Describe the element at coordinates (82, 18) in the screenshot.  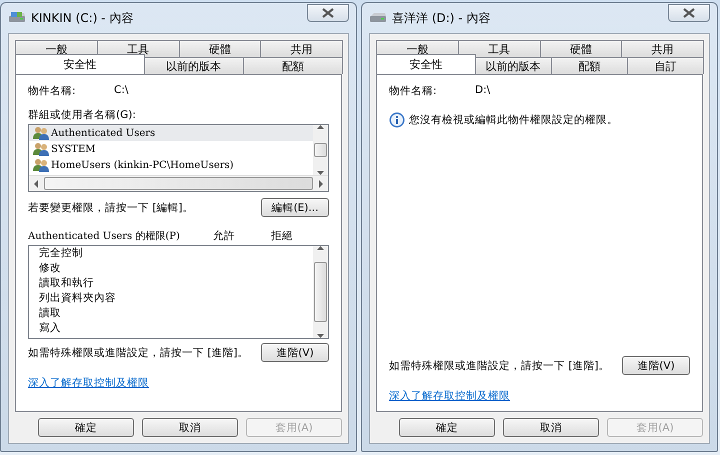
I see `window-title: KINKIN (C:) - 內容` at that location.